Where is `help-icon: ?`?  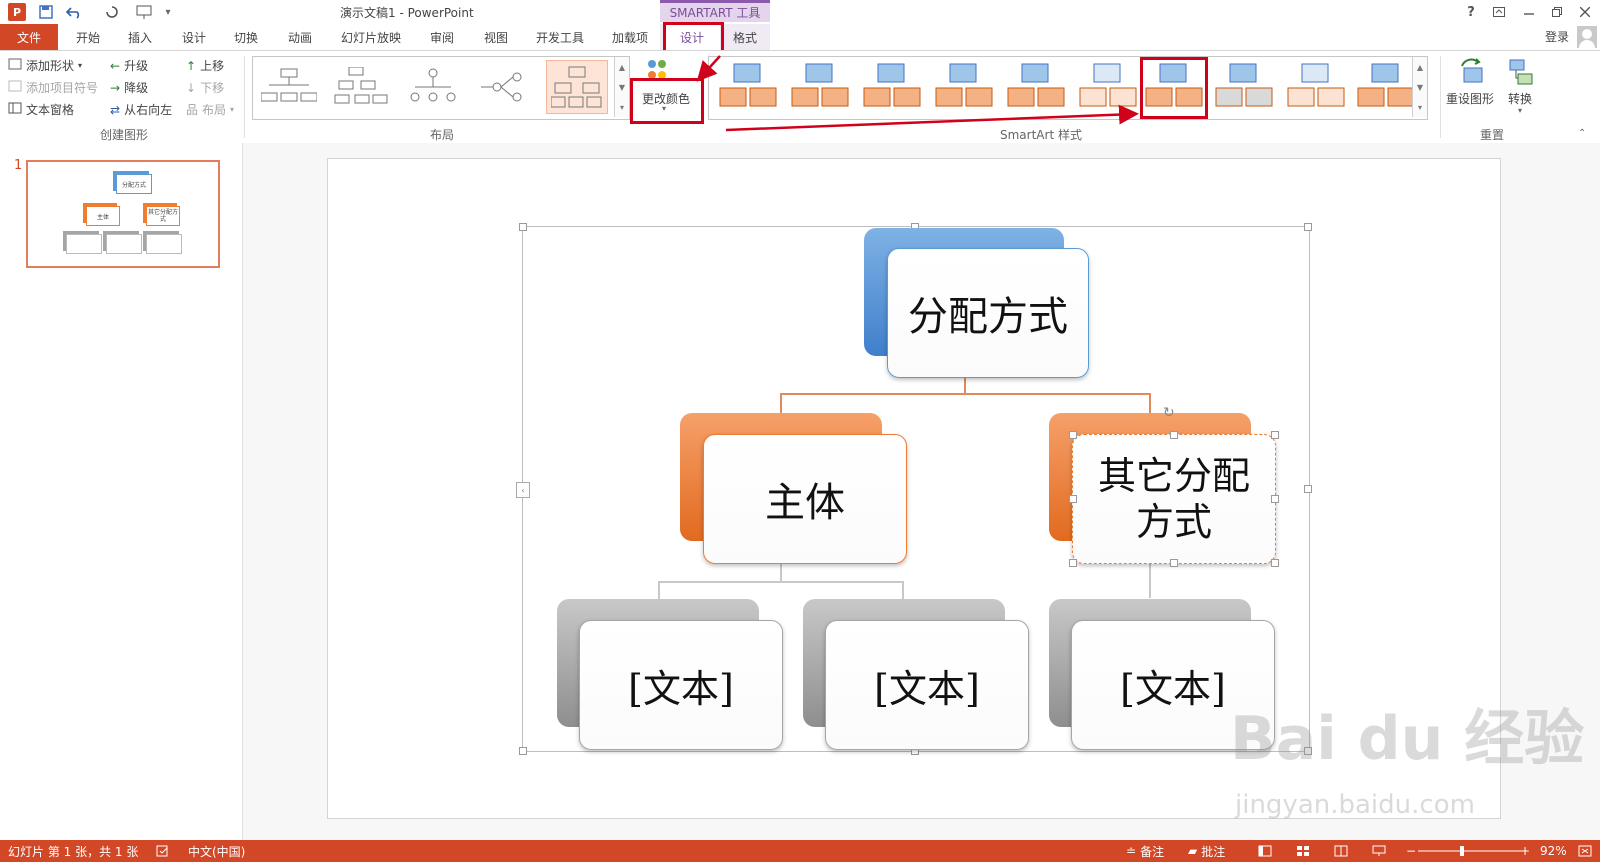
help-icon: ? is located at coordinates (1471, 12).